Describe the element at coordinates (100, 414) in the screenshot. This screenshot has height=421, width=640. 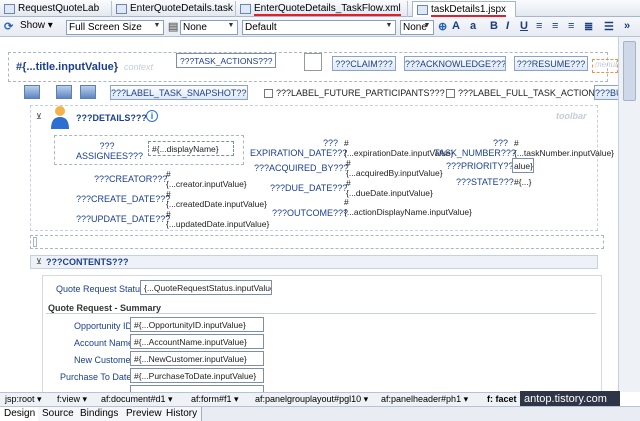
I see `tab-bindings: Bindings` at that location.